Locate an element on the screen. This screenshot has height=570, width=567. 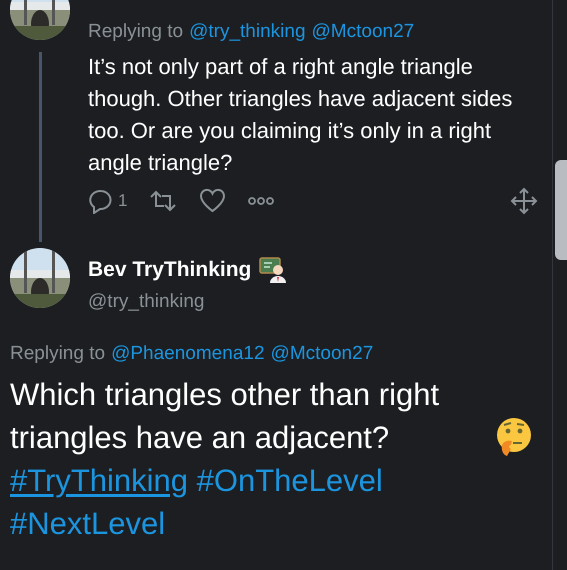
more-button is located at coordinates (261, 201).